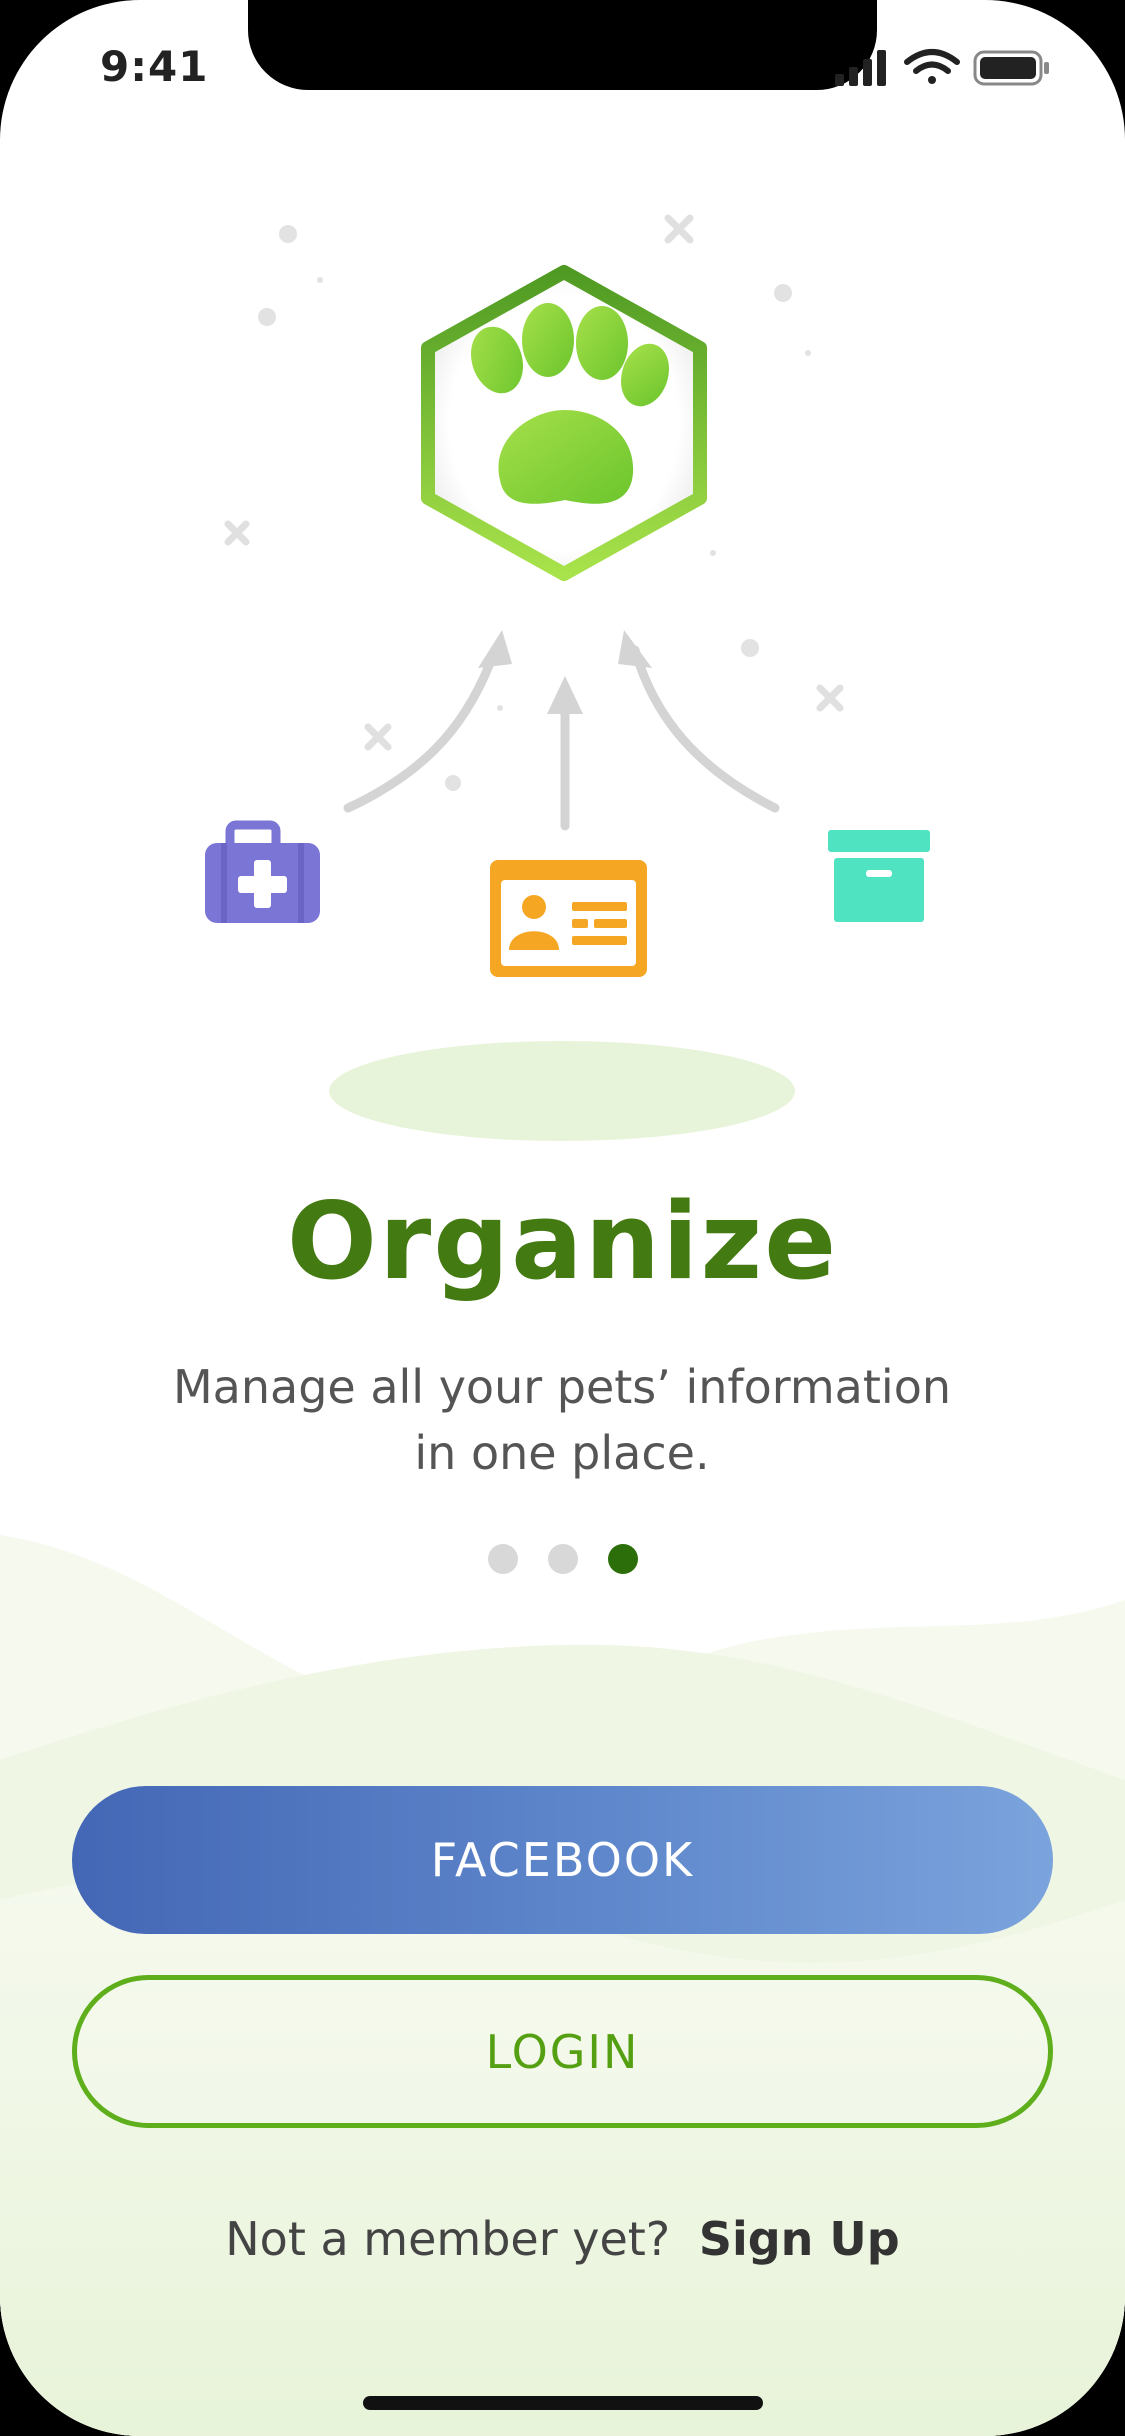 Image resolution: width=1125 pixels, height=2436 pixels. I want to click on medical-kit-icon, so click(262, 871).